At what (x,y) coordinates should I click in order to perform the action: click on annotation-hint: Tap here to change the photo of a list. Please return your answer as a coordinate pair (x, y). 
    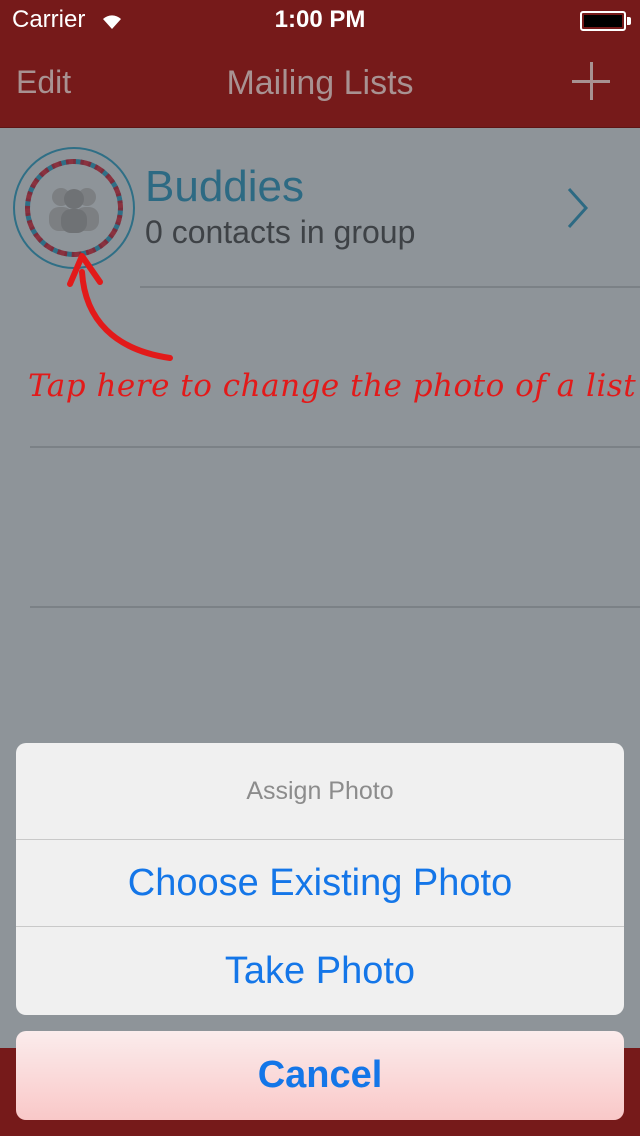
    Looking at the image, I should click on (332, 386).